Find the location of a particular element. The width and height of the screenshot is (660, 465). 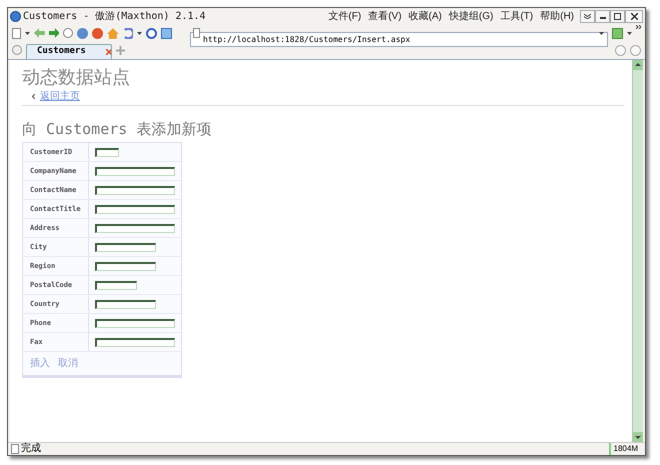

more-button is located at coordinates (587, 16).